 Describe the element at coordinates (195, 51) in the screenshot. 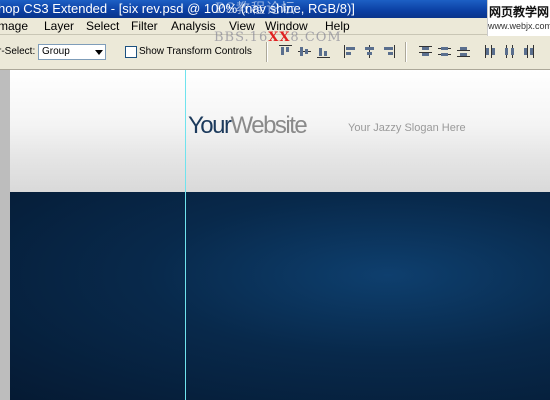

I see `show-transform-label: Show Transform Controls` at that location.